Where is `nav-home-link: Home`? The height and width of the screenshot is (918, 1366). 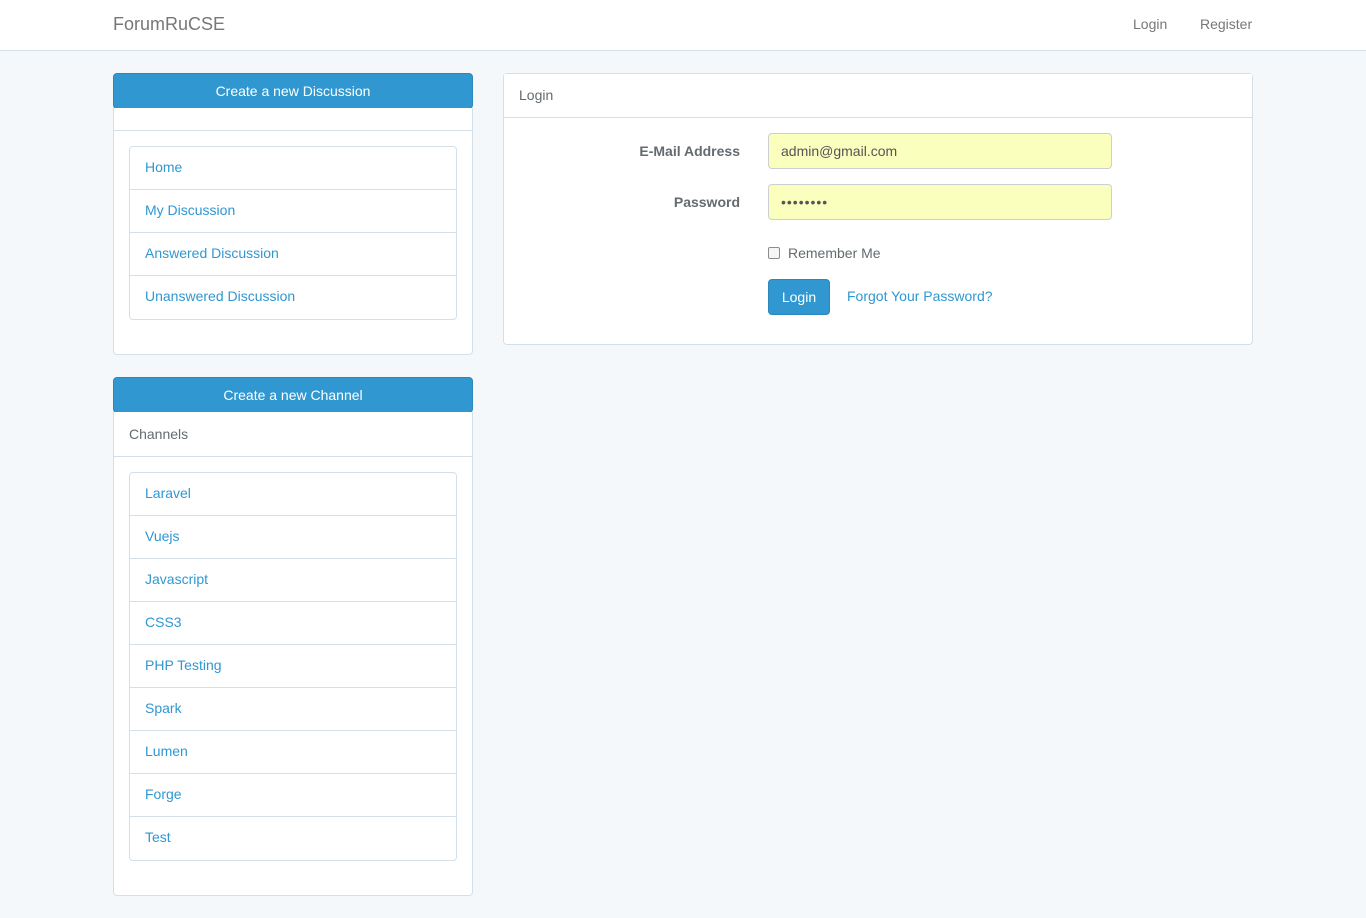
nav-home-link: Home is located at coordinates (293, 168).